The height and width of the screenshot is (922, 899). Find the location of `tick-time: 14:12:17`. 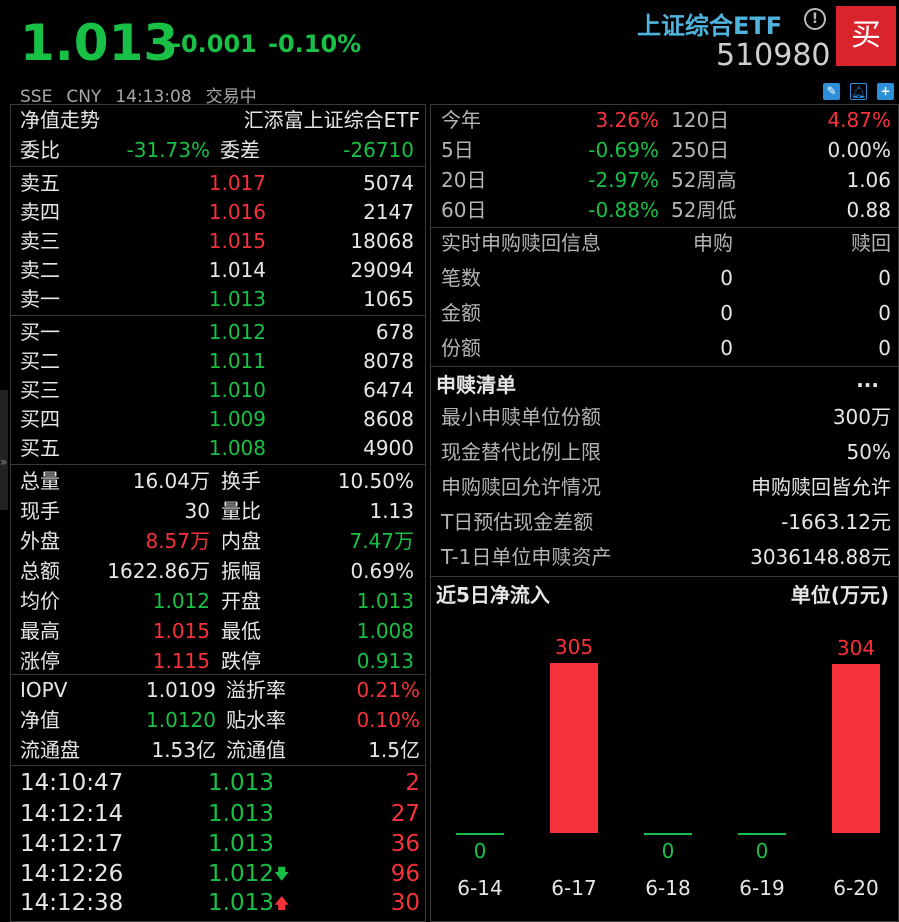

tick-time: 14:12:17 is located at coordinates (72, 844).